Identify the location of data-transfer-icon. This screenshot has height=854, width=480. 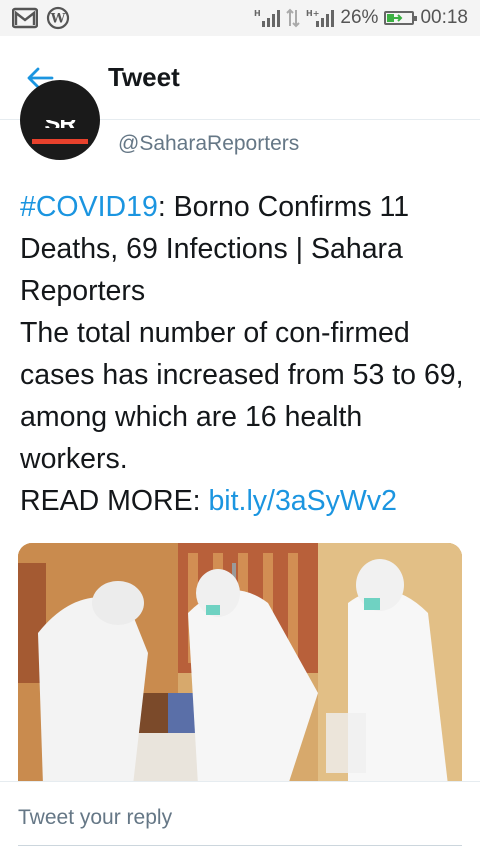
(293, 18).